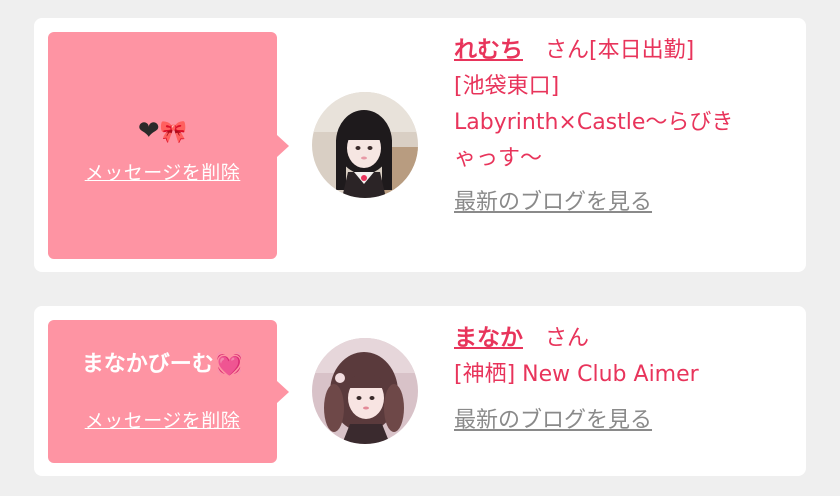 This screenshot has height=496, width=840. I want to click on shop-name: [池袋東口] Labyrinth×Castle～らびきゃっす～, so click(594, 122).